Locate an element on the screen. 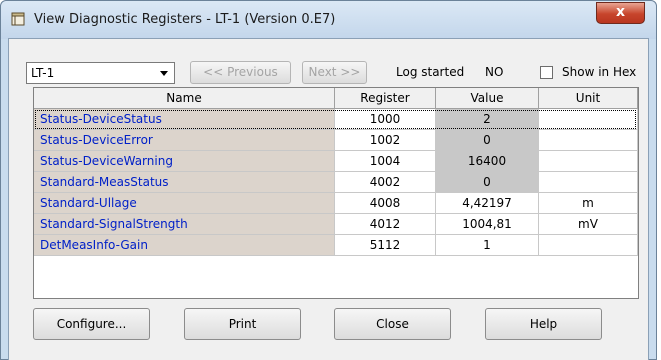  column-header-register: Register is located at coordinates (385, 98).